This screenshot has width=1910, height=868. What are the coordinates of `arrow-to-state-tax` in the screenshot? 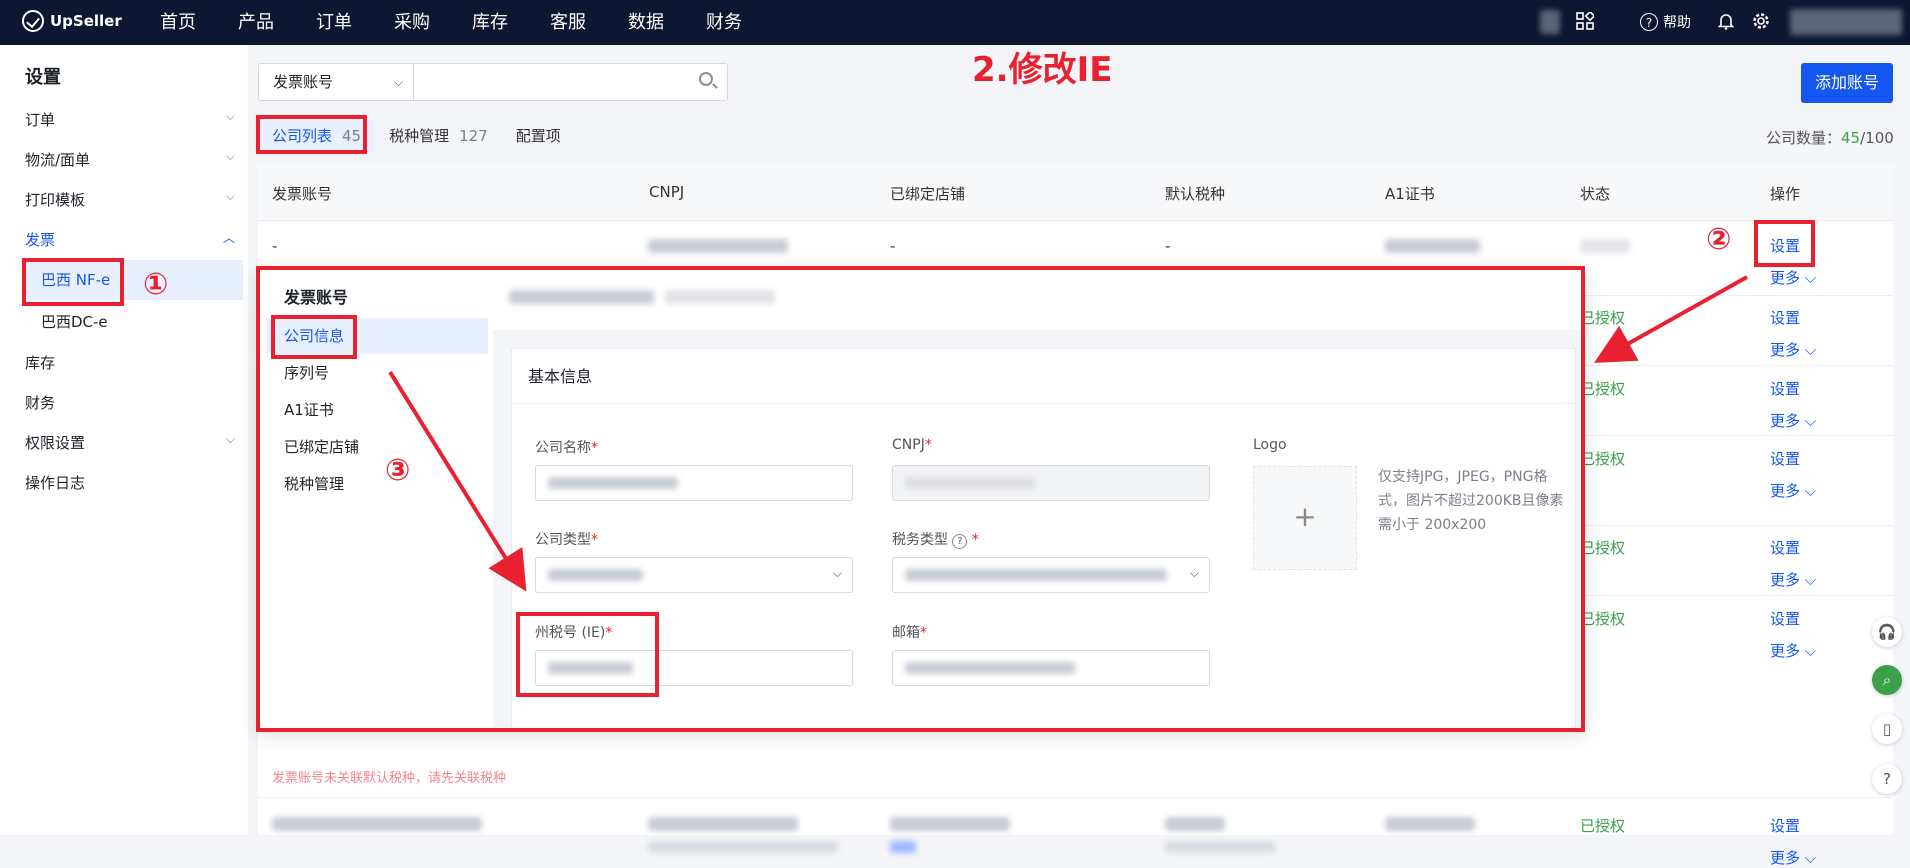 It's located at (457, 481).